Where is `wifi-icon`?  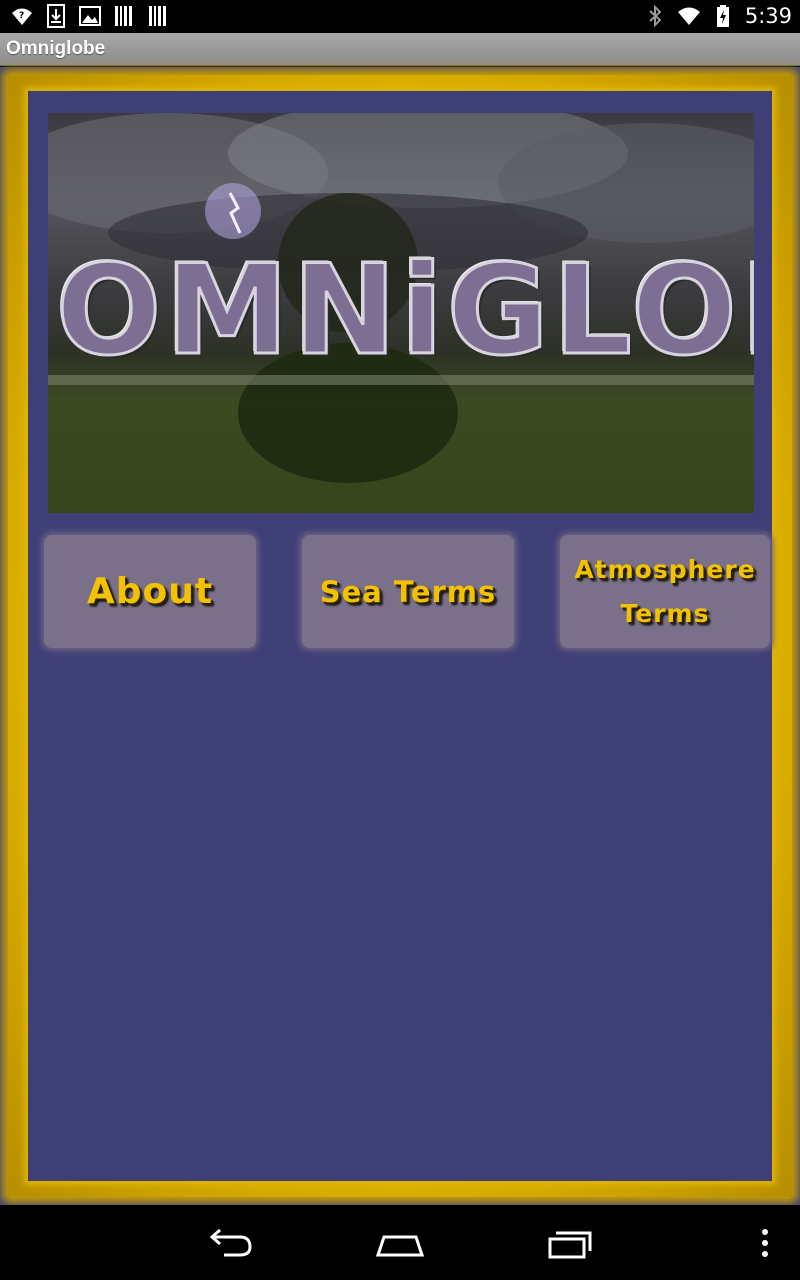
wifi-icon is located at coordinates (688, 16).